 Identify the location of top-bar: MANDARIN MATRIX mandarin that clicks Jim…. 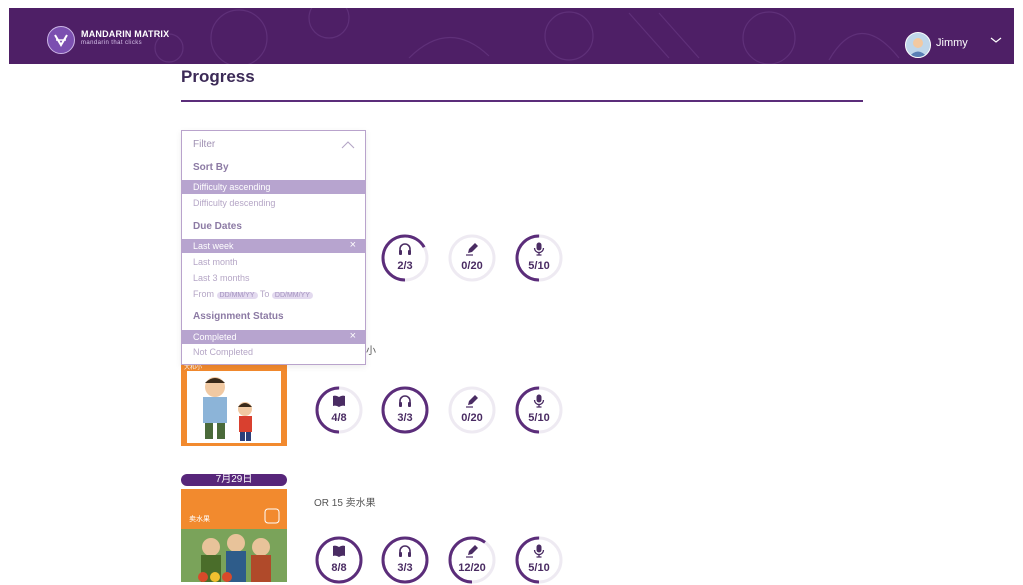
(511, 36).